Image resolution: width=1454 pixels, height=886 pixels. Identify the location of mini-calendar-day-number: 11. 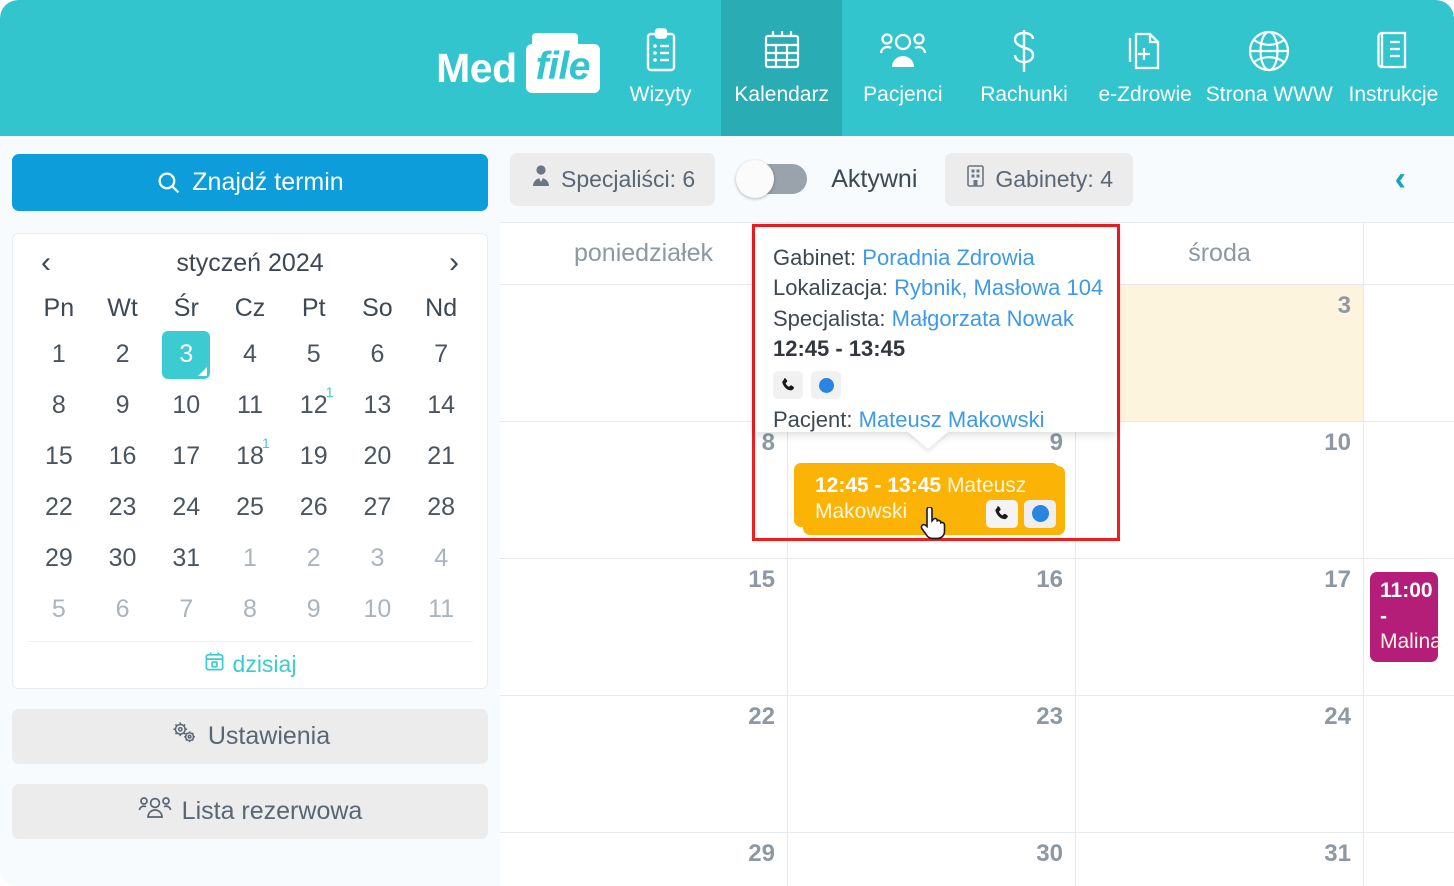
(250, 405).